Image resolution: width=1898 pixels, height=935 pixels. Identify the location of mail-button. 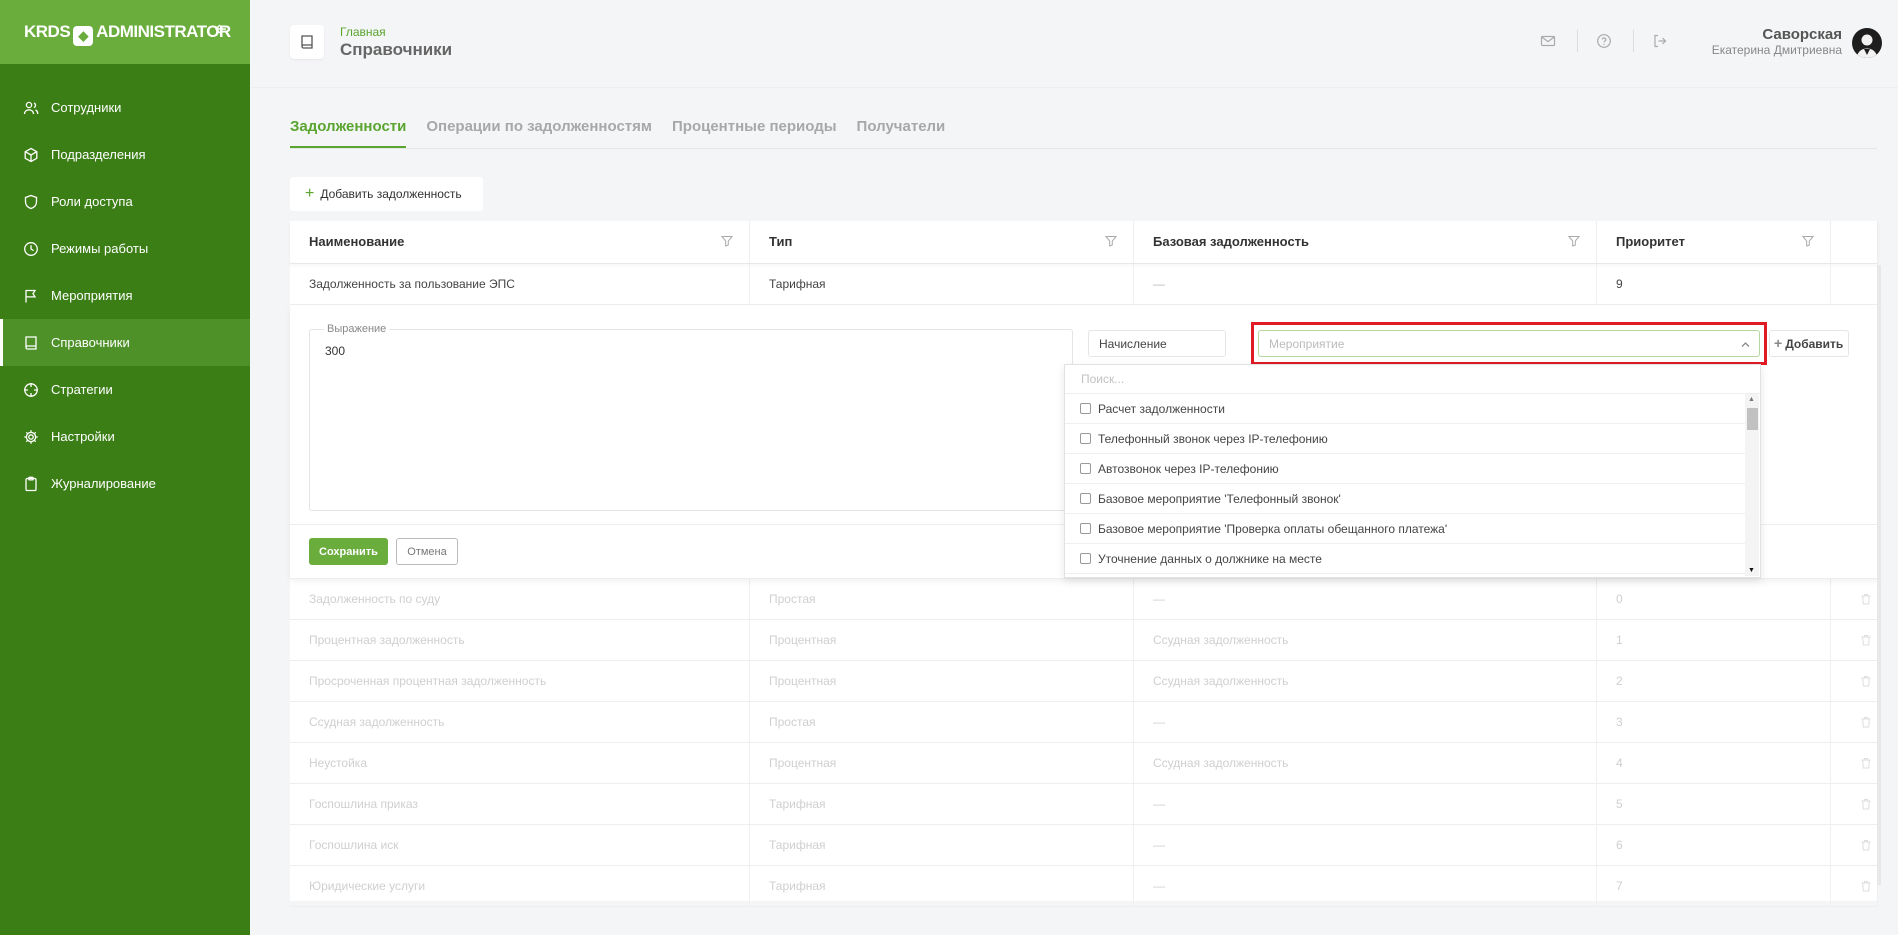
(1548, 41).